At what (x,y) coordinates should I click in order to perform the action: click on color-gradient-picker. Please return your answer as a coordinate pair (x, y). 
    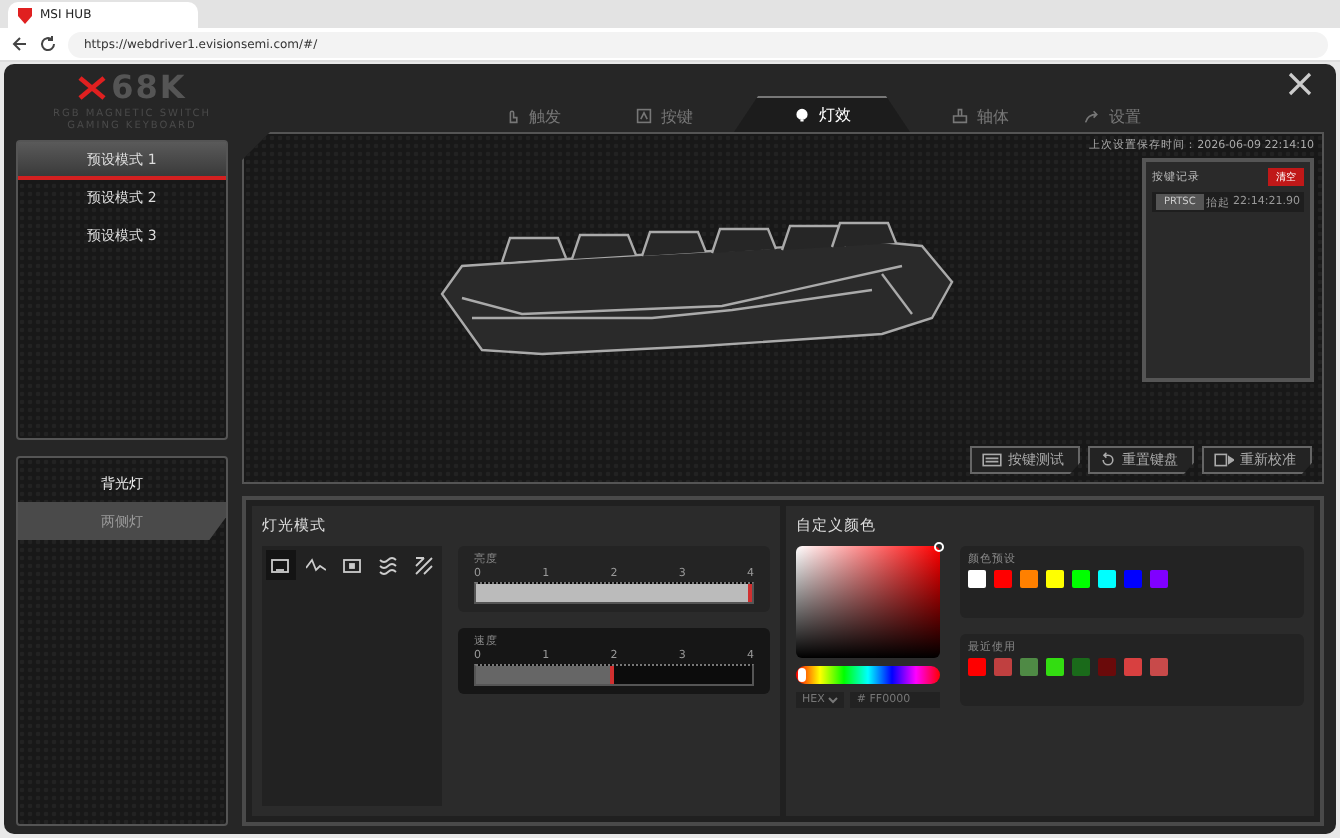
    Looking at the image, I should click on (868, 602).